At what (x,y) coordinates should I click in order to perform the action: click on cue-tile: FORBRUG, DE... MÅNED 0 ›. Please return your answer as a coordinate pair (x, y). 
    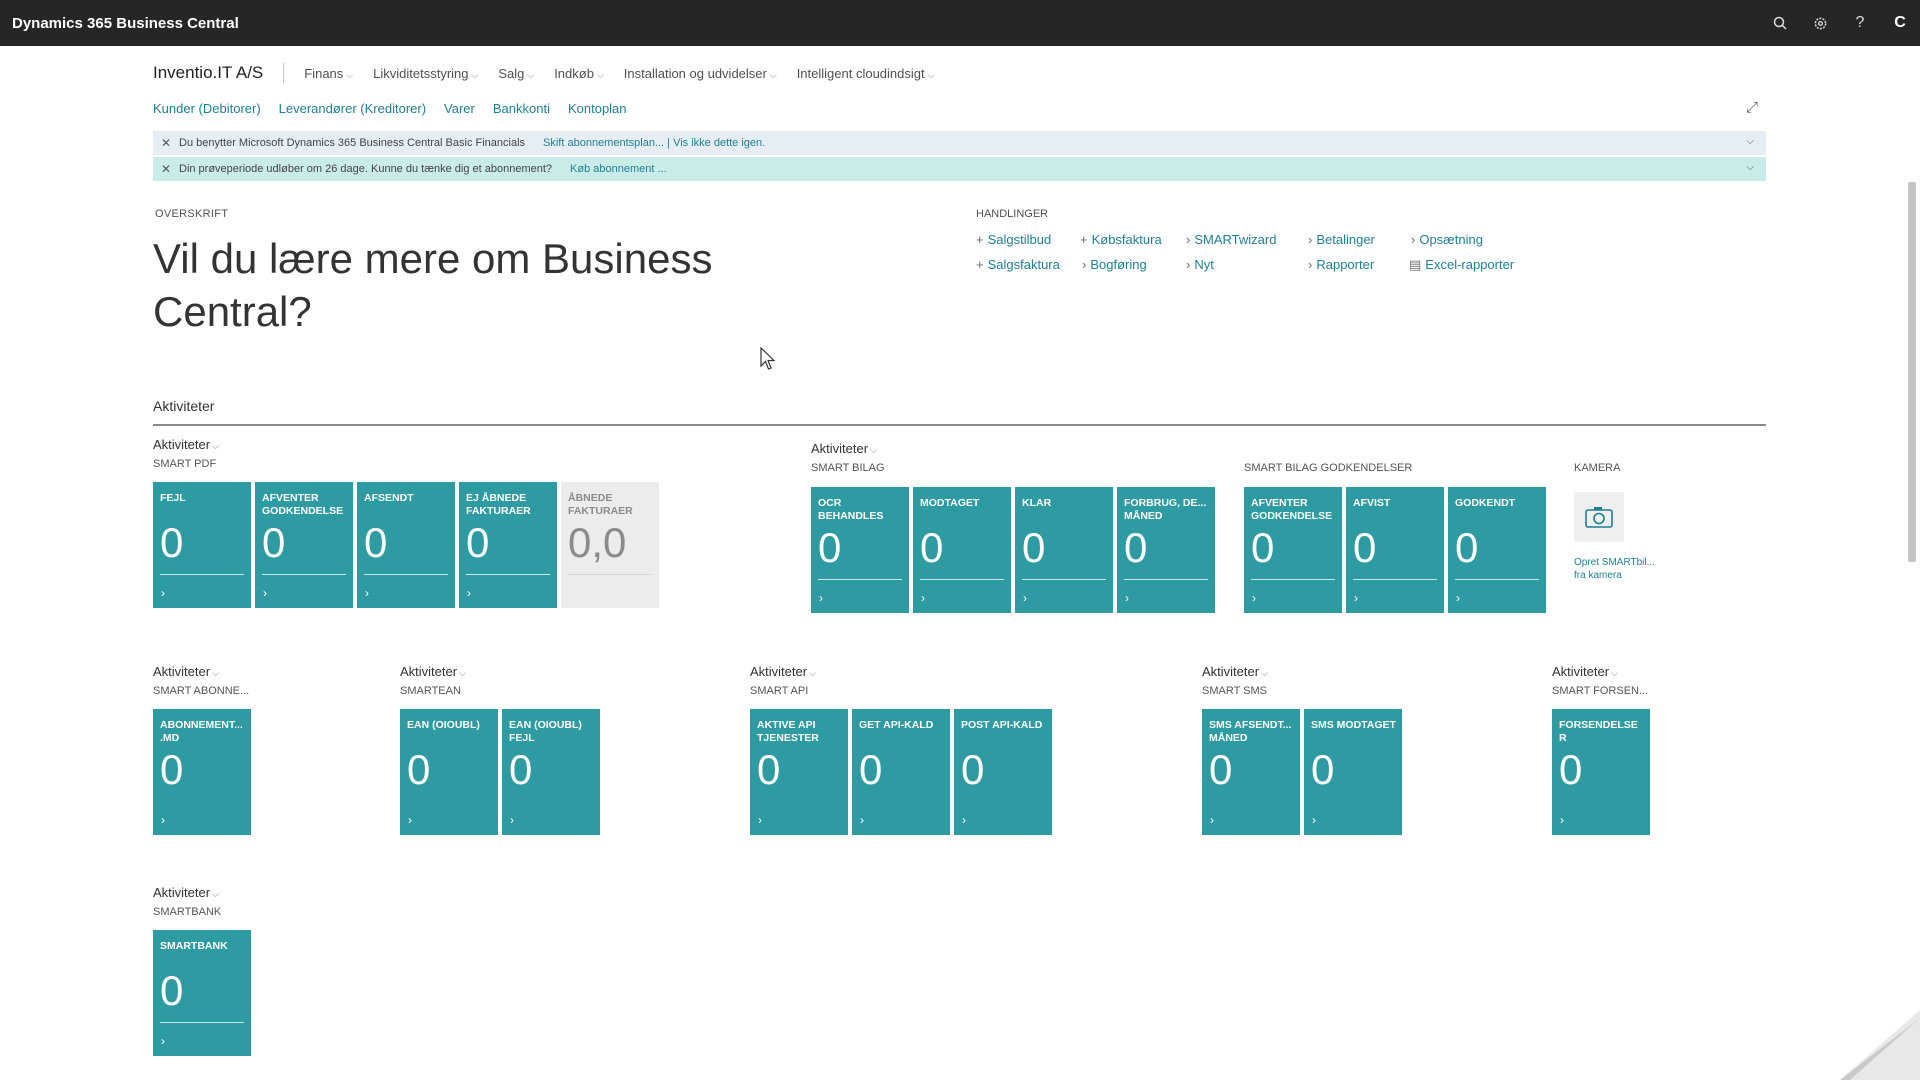
    Looking at the image, I should click on (1166, 550).